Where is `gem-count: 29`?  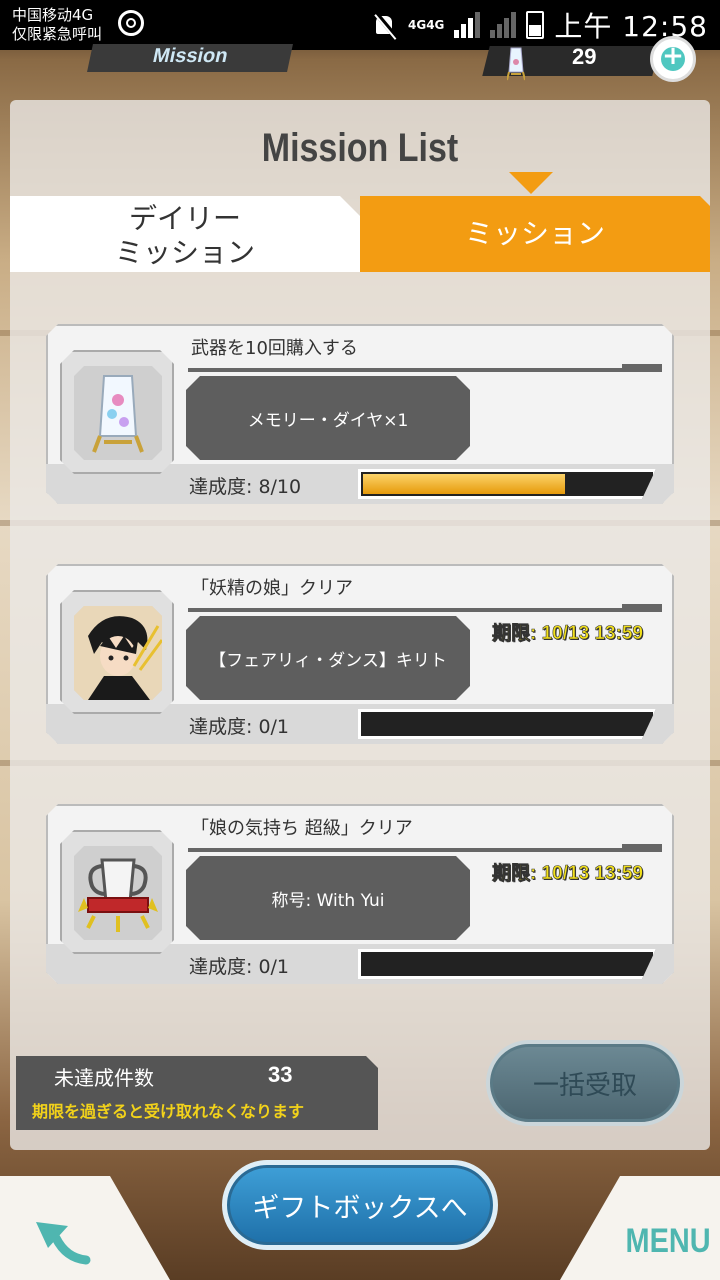 gem-count: 29 is located at coordinates (584, 56).